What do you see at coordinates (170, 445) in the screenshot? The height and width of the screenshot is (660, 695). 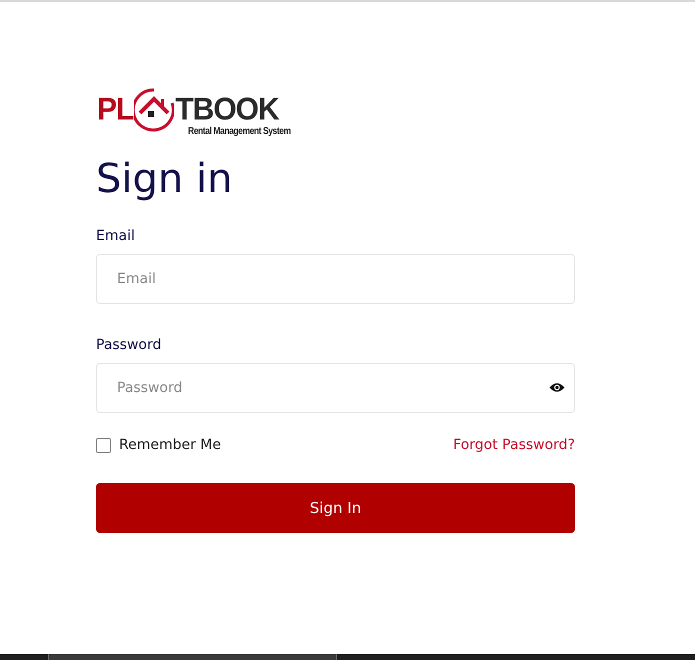 I see `checkbox-label: Remember Me` at bounding box center [170, 445].